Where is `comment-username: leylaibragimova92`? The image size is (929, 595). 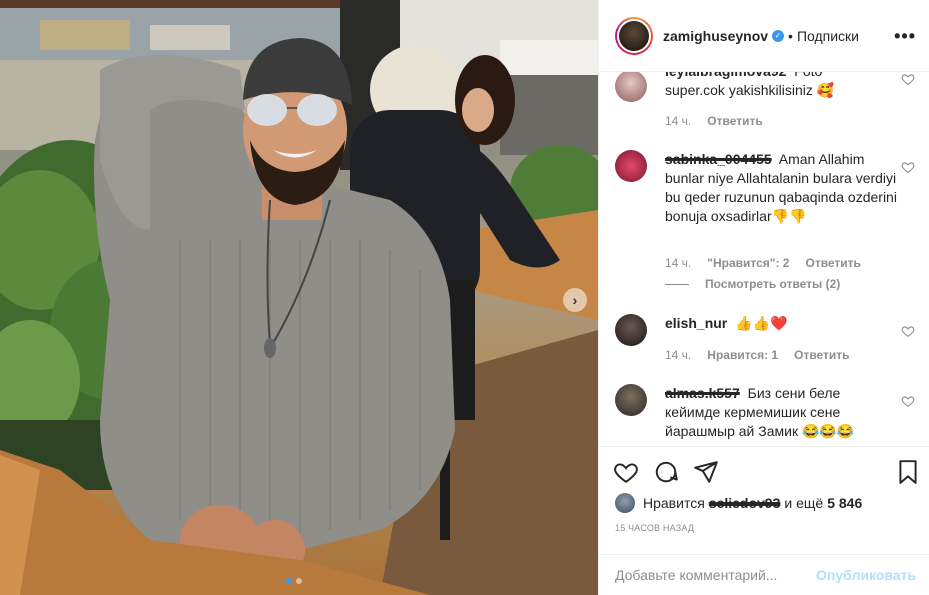 comment-username: leylaibragimova92 is located at coordinates (725, 75).